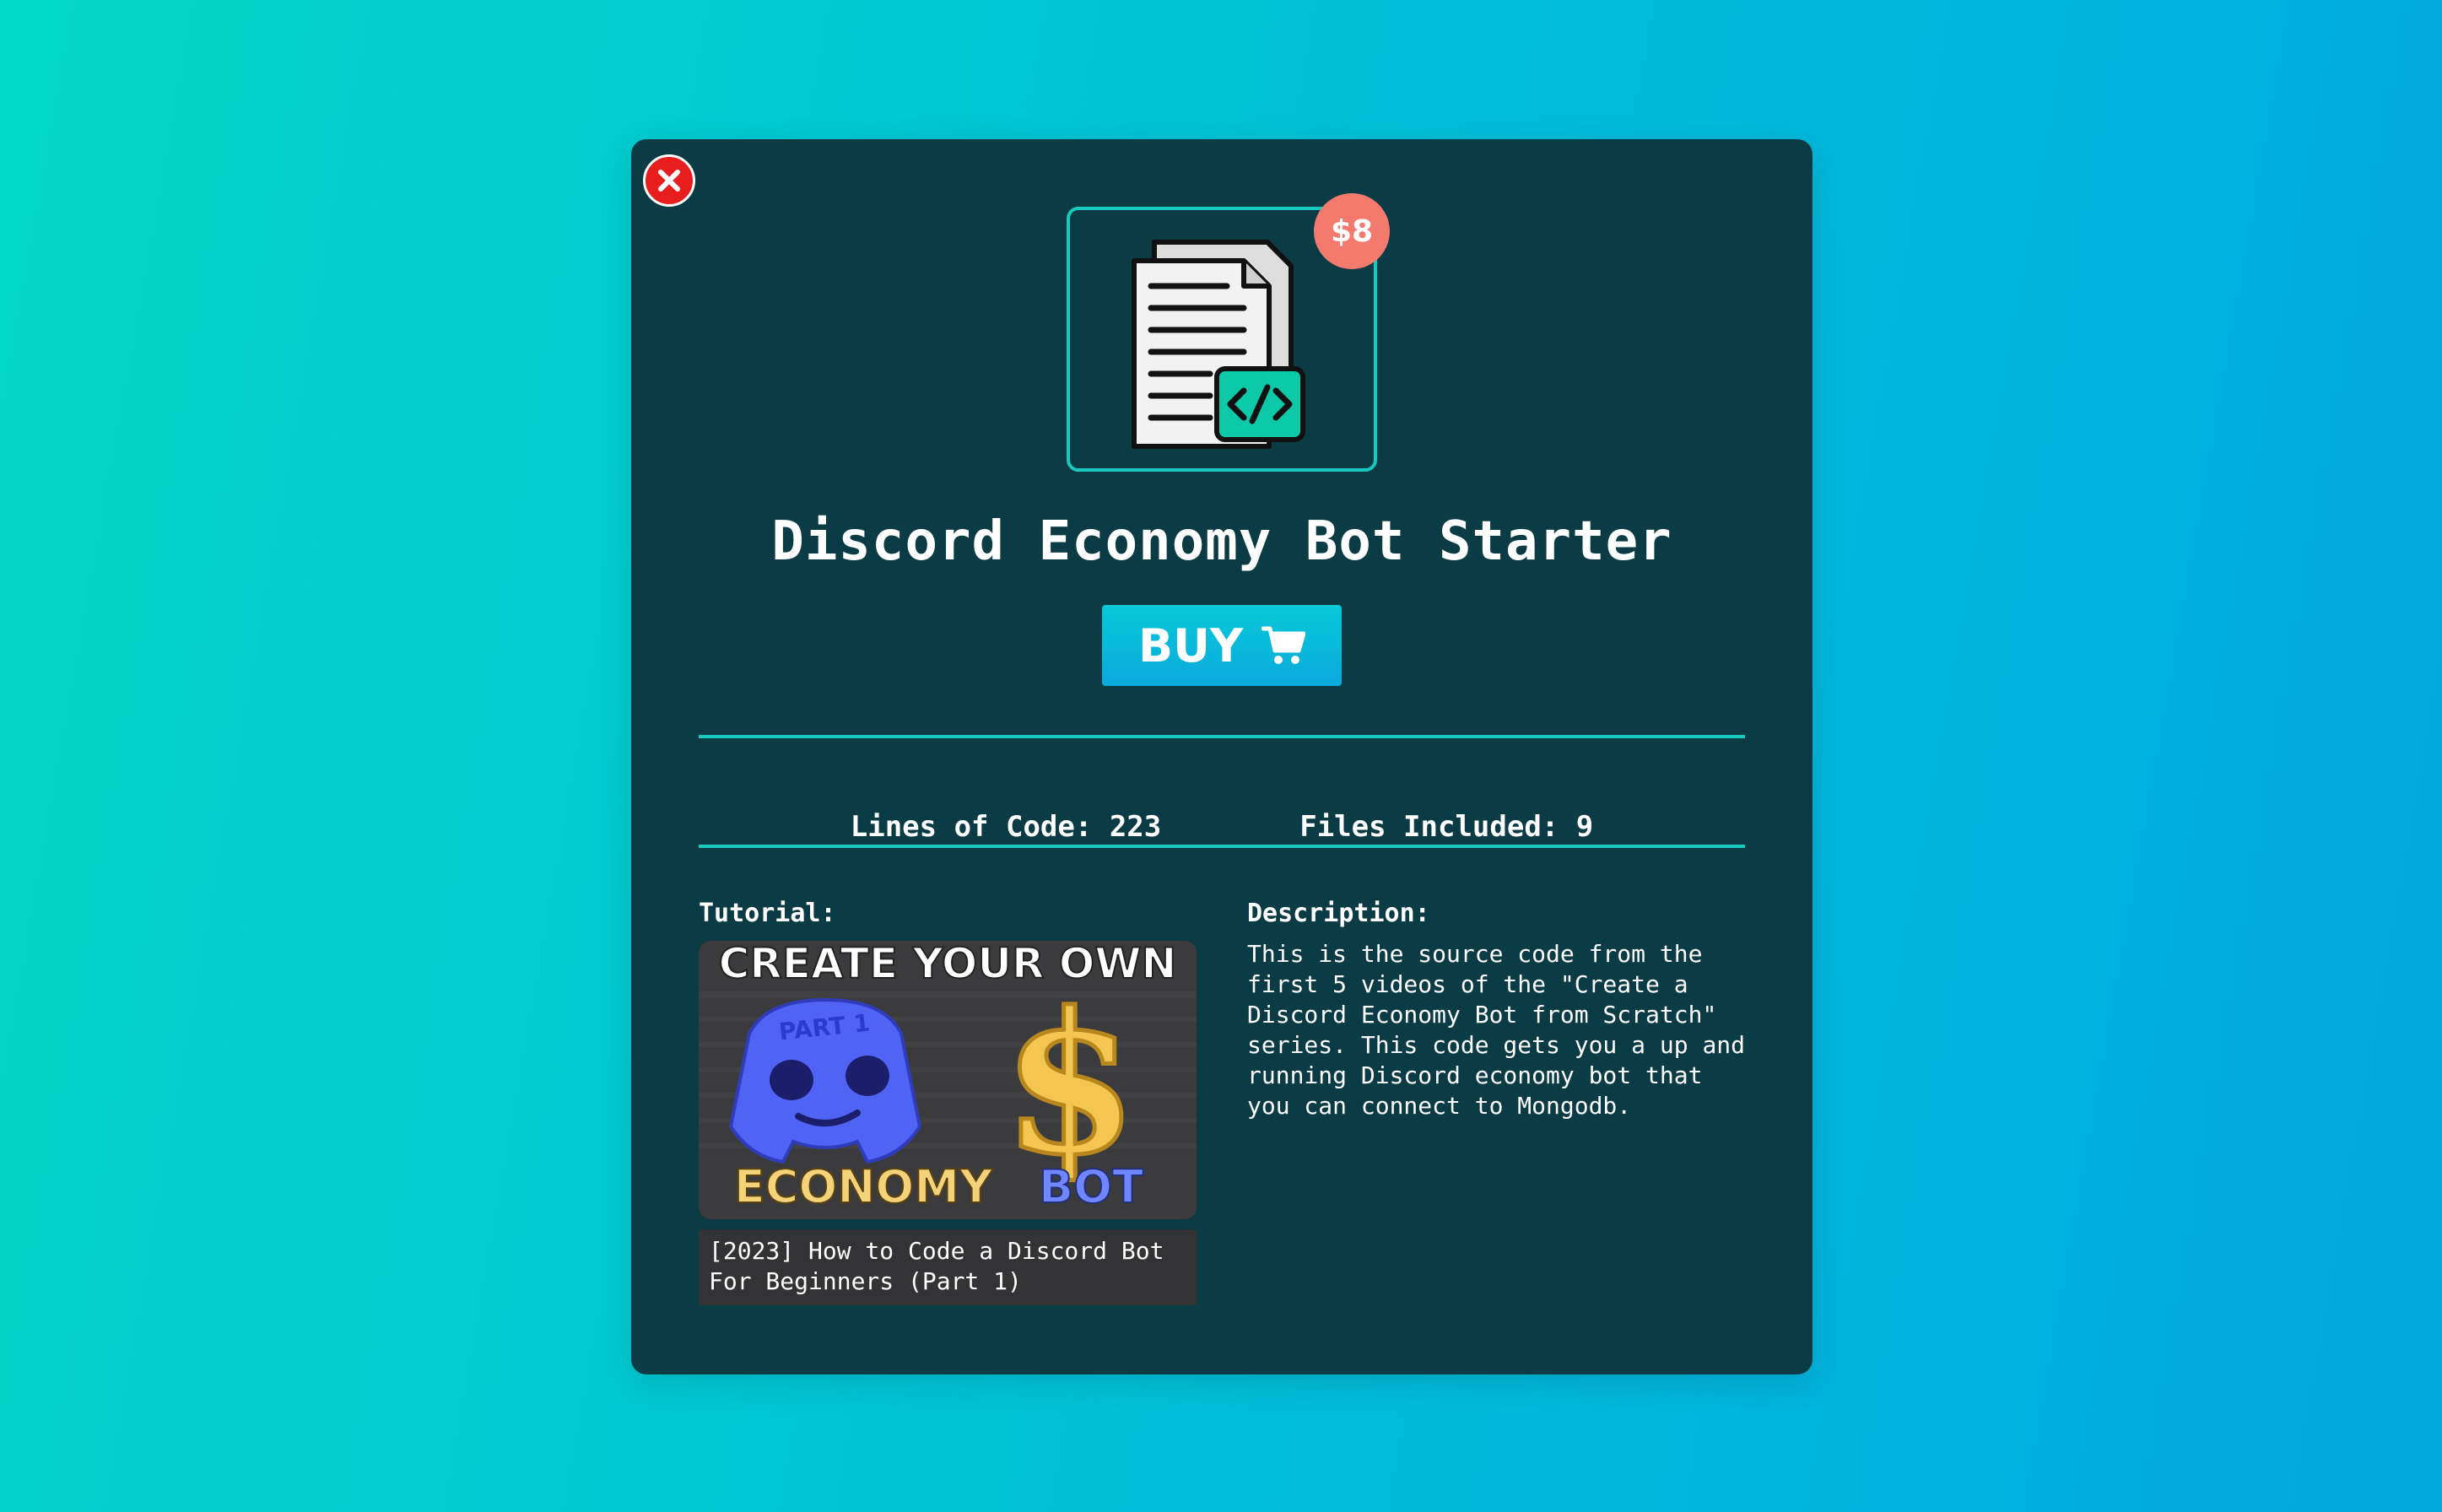  What do you see at coordinates (1091, 1186) in the screenshot?
I see `thumbnail-right-text: BOT` at bounding box center [1091, 1186].